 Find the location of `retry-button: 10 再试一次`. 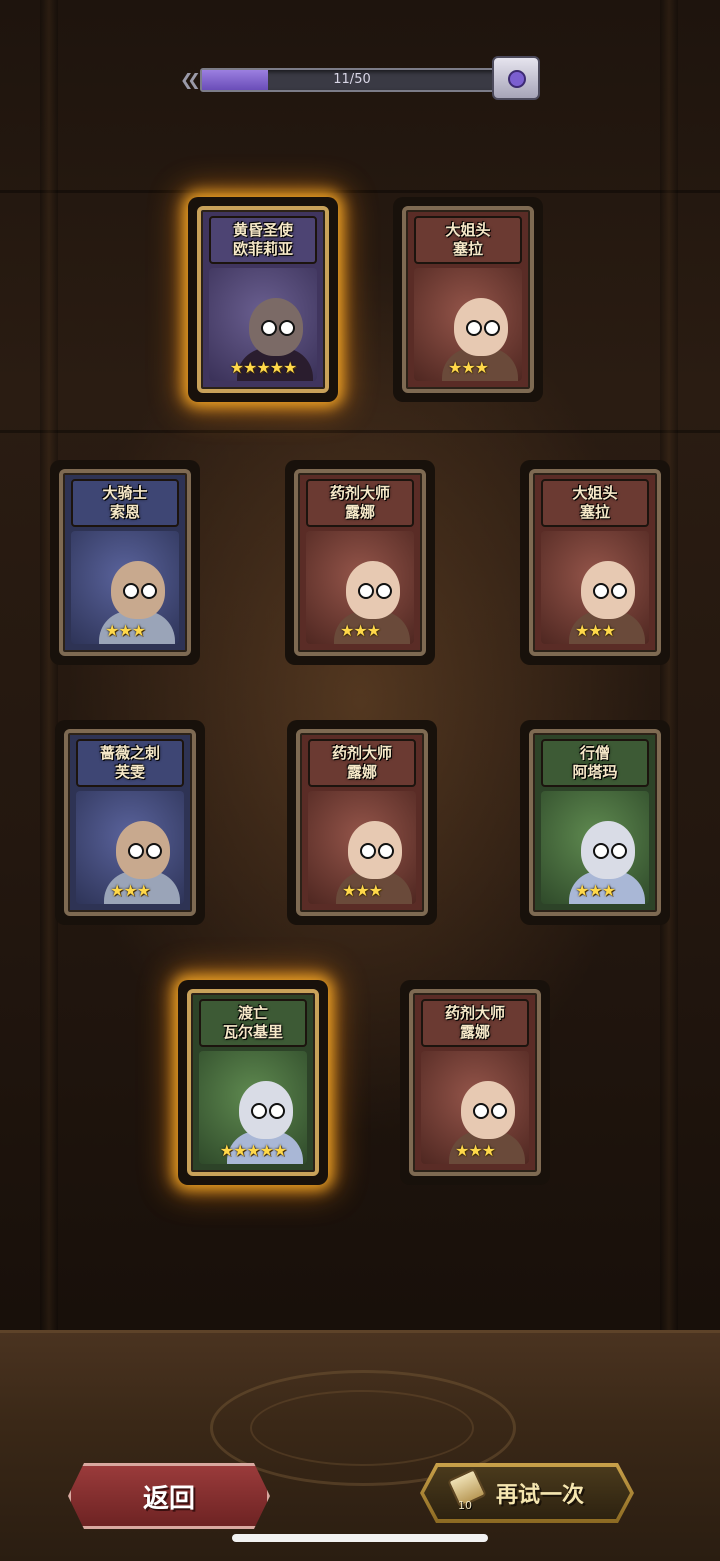

retry-button: 10 再试一次 is located at coordinates (527, 1493).